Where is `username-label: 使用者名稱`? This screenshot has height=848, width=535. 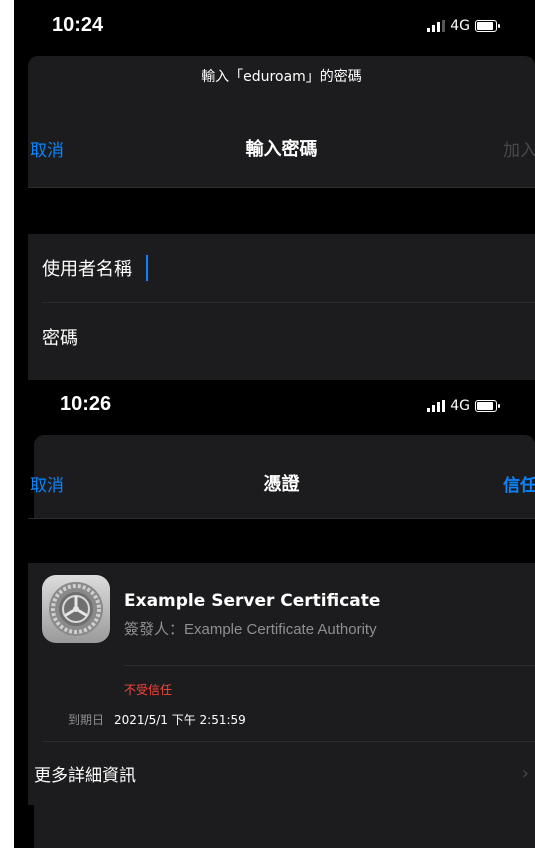 username-label: 使用者名稱 is located at coordinates (87, 269).